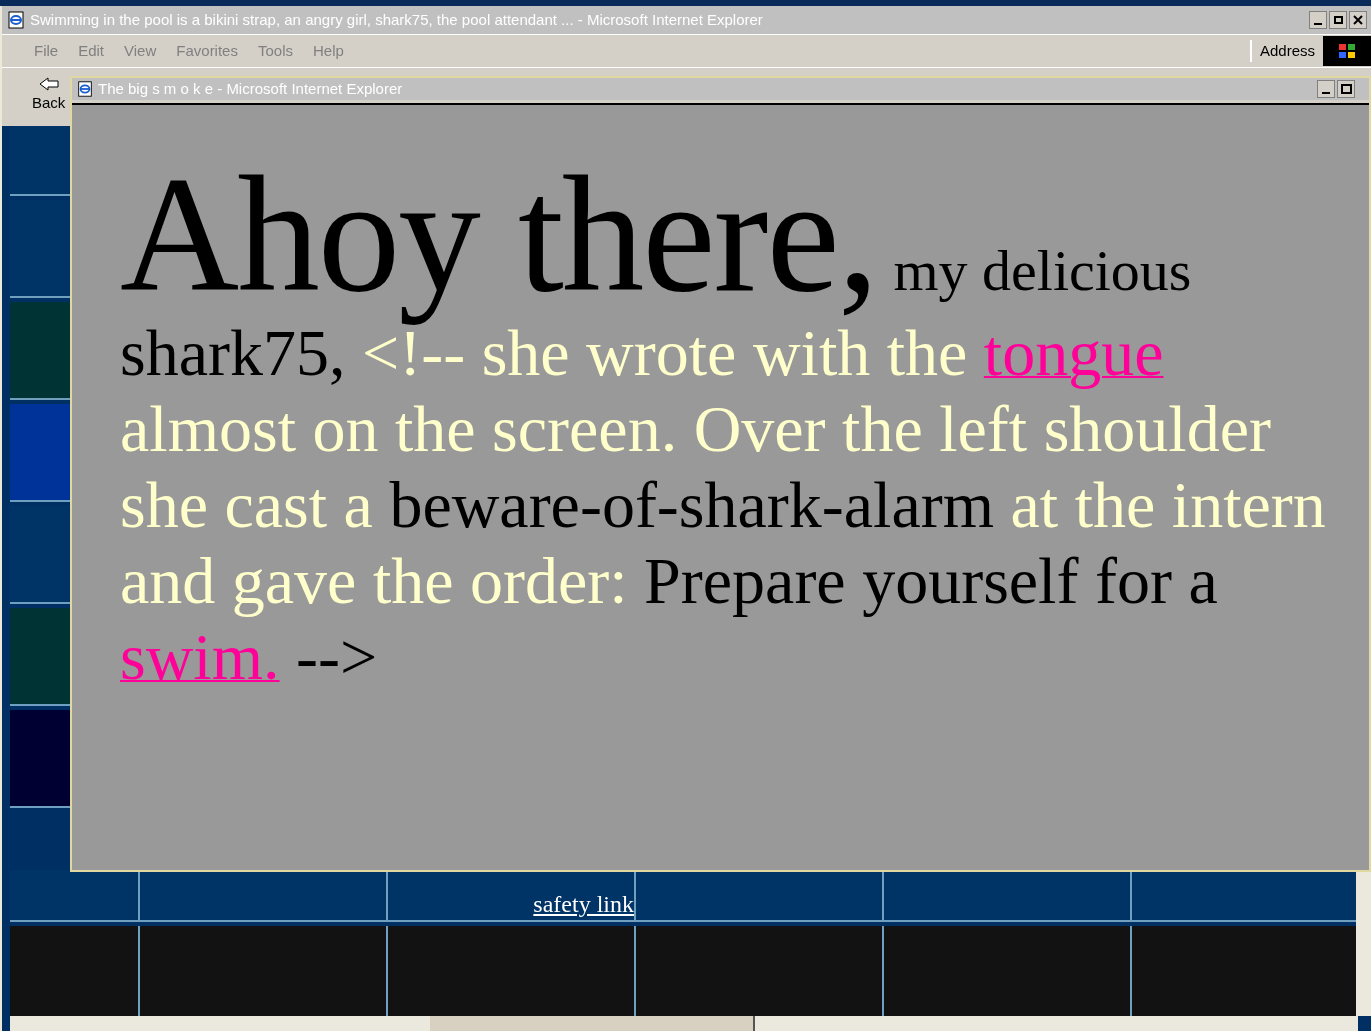  Describe the element at coordinates (1346, 89) in the screenshot. I see `maximize-button` at that location.